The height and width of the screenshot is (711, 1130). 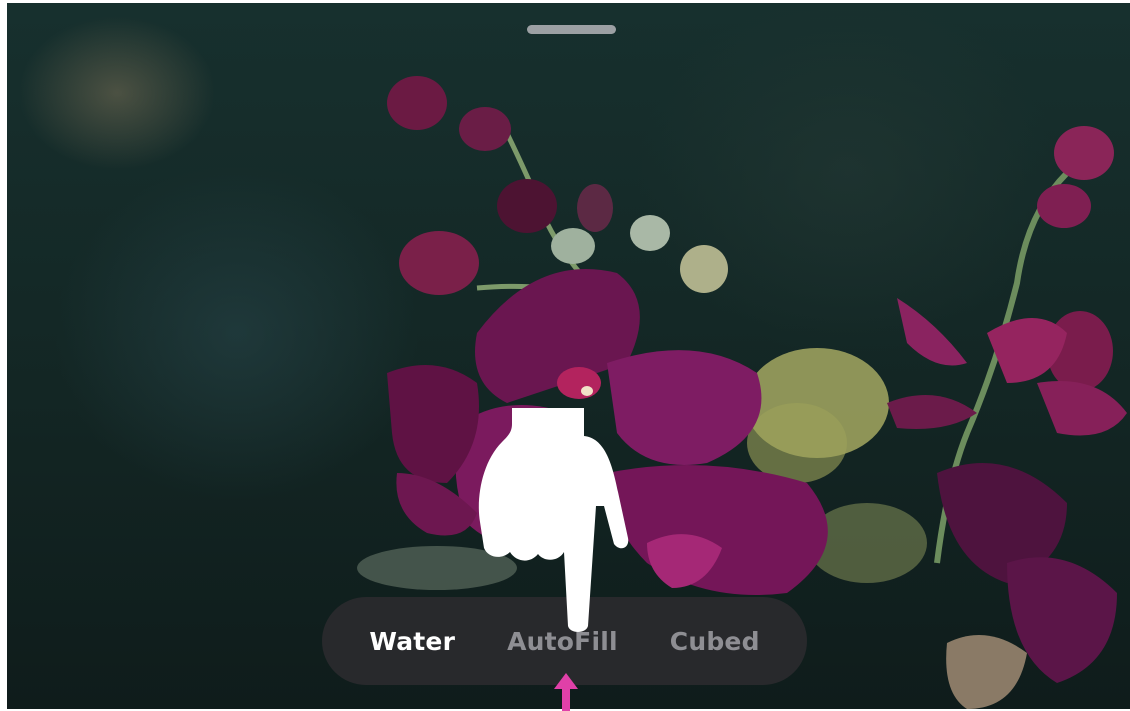 I want to click on sheet-grabber-handle, so click(x=571, y=29).